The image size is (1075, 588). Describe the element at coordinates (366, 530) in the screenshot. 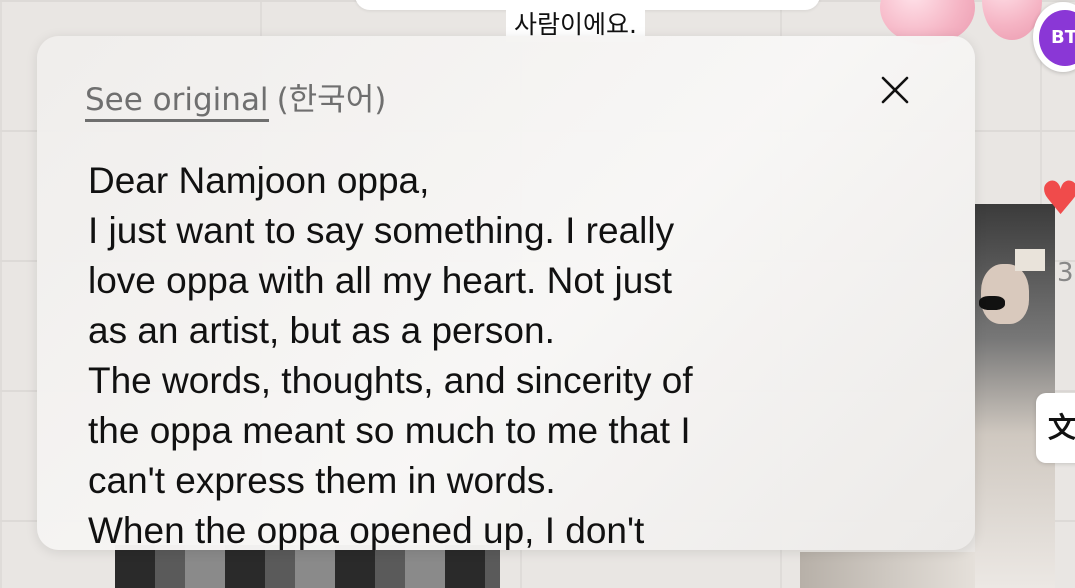

I see `text-line: When the oppa opened up, I don't` at that location.